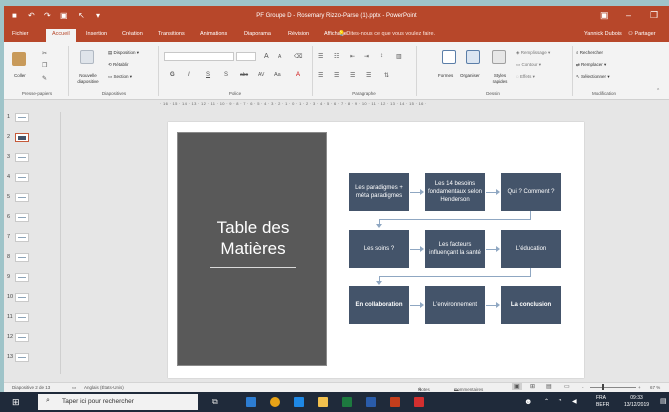 This screenshot has height=412, width=669. What do you see at coordinates (261, 75) in the screenshot?
I see `char-spacing-button: AV` at bounding box center [261, 75].